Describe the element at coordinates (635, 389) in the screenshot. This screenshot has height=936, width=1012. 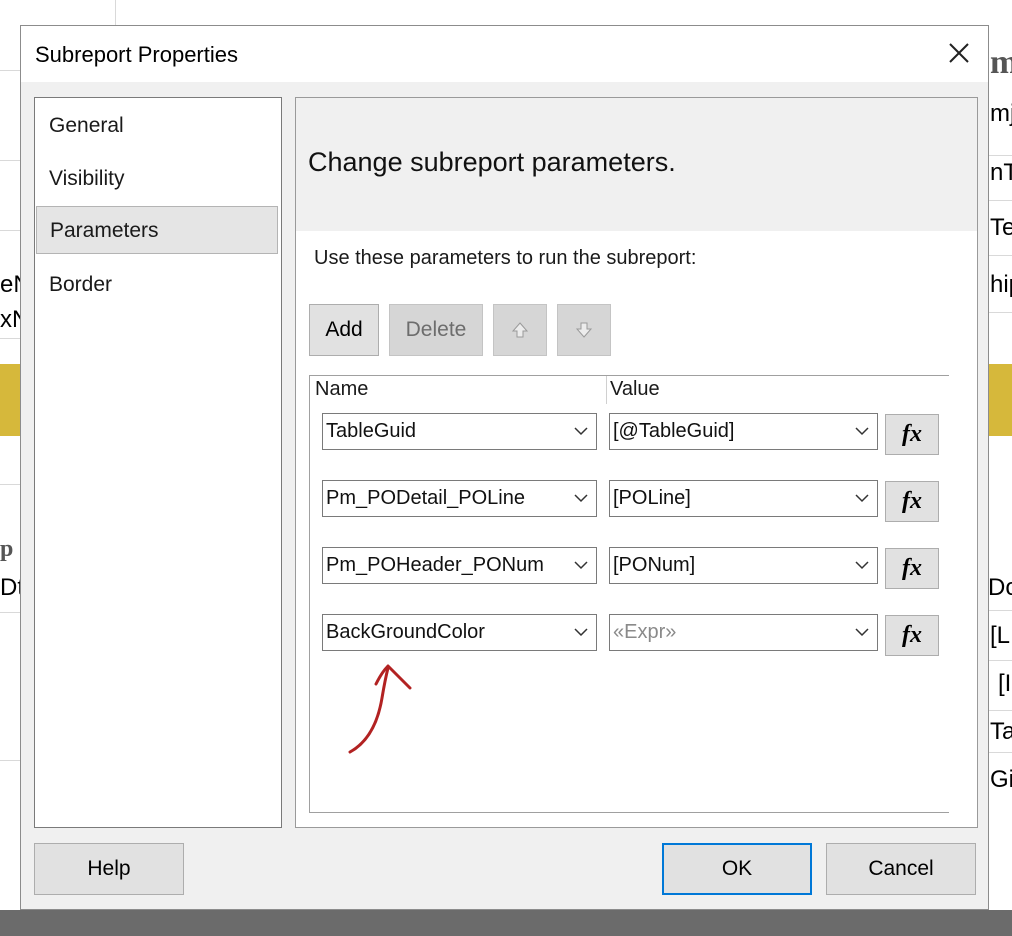
I see `column-header-value: Value` at that location.